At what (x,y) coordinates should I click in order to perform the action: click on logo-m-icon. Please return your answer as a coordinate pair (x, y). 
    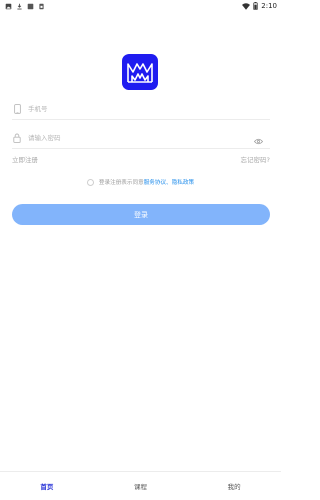
    Looking at the image, I should click on (140, 73).